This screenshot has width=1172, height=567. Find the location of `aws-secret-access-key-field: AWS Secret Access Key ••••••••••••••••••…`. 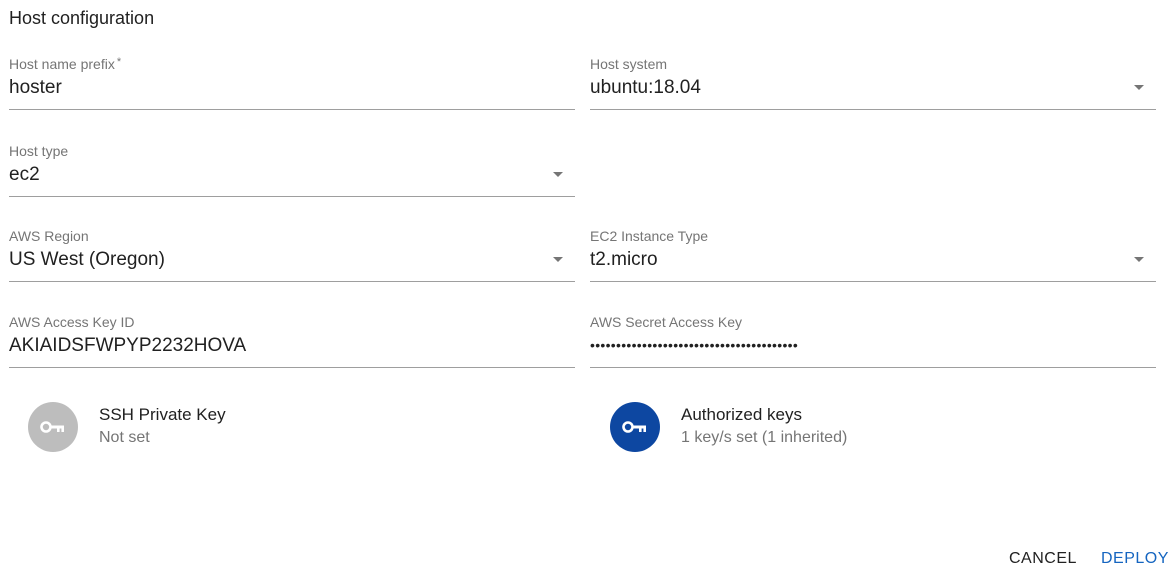

aws-secret-access-key-field: AWS Secret Access Key ••••••••••••••••••… is located at coordinates (873, 341).